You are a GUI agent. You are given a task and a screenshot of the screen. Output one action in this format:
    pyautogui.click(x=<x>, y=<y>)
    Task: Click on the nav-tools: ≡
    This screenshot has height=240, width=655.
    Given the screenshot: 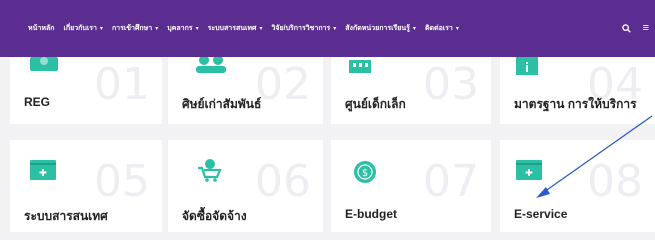 What is the action you would take?
    pyautogui.click(x=629, y=28)
    